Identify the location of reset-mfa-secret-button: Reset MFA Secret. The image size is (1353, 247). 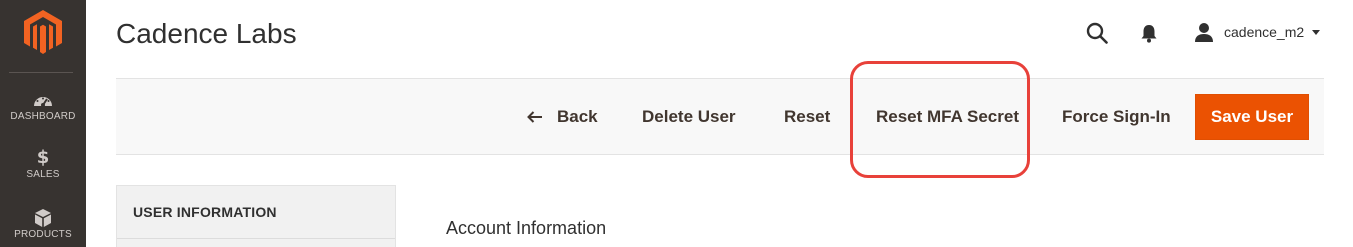
(947, 116).